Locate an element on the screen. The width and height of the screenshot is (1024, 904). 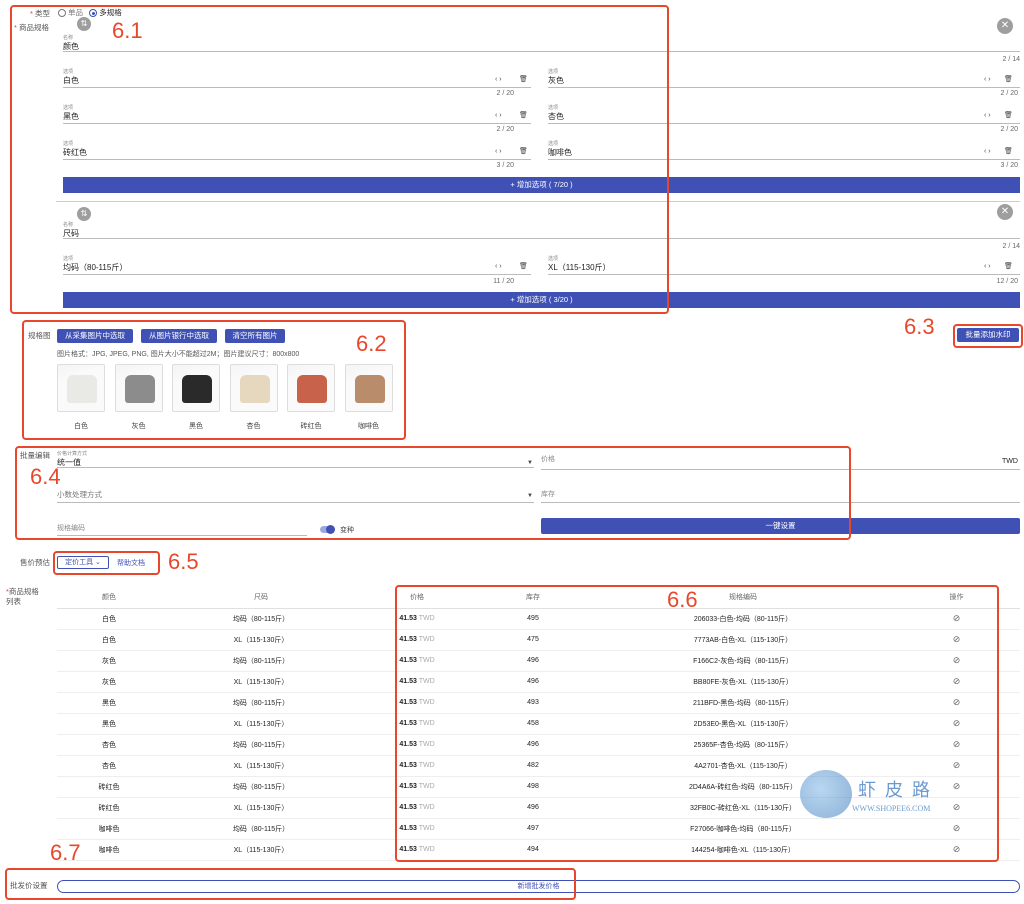
currency-suffix: TWD is located at coordinates (1010, 461).